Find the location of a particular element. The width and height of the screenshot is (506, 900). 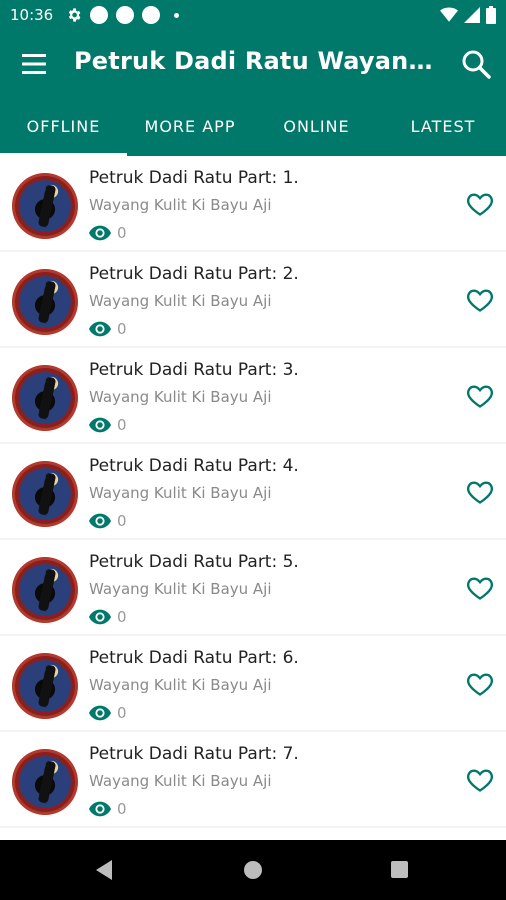

item-title: Petruk Dadi Ratu Part: 1. is located at coordinates (194, 178).